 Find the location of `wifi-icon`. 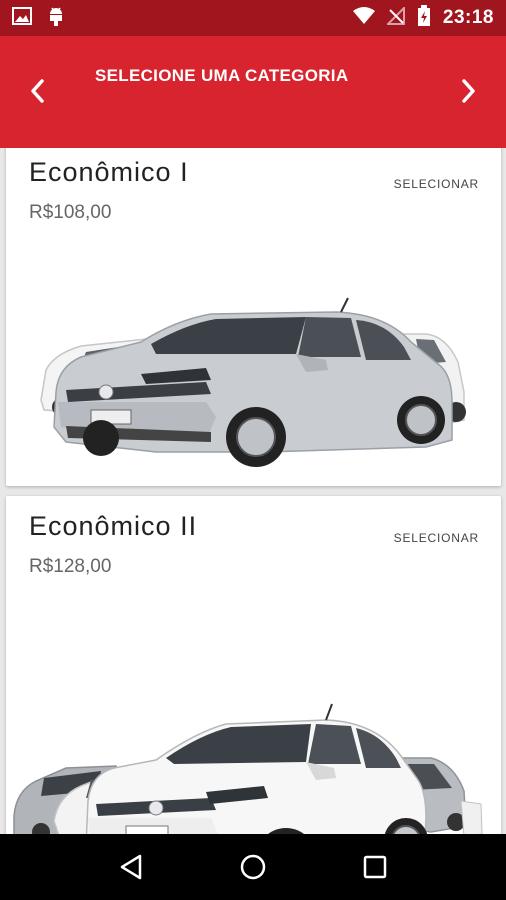

wifi-icon is located at coordinates (363, 18).